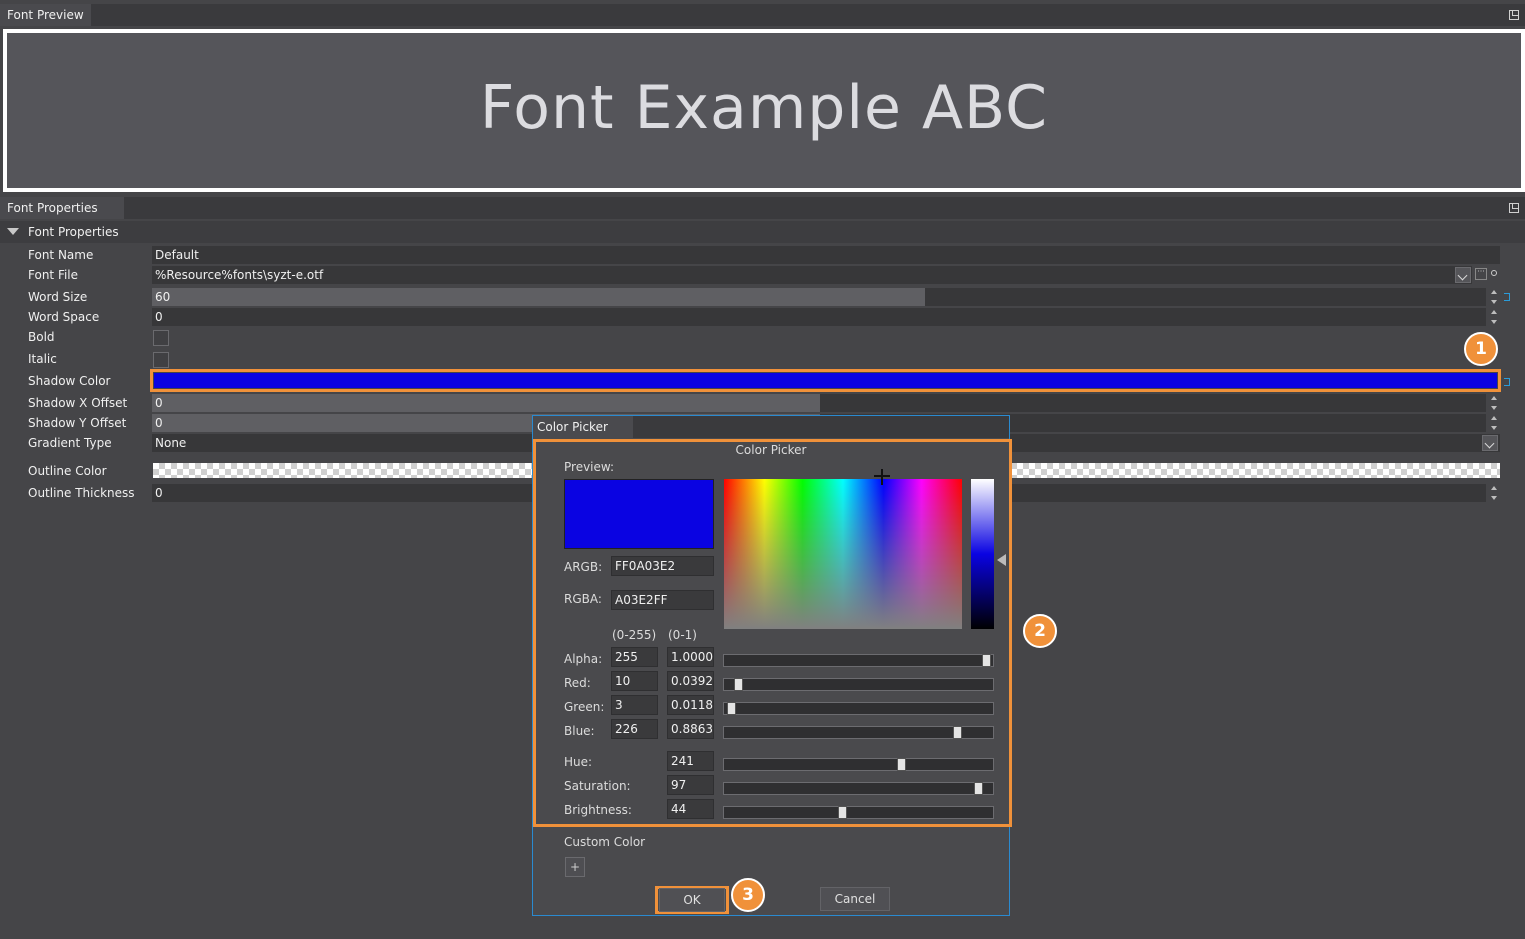  I want to click on word-size-spinner, so click(1494, 297).